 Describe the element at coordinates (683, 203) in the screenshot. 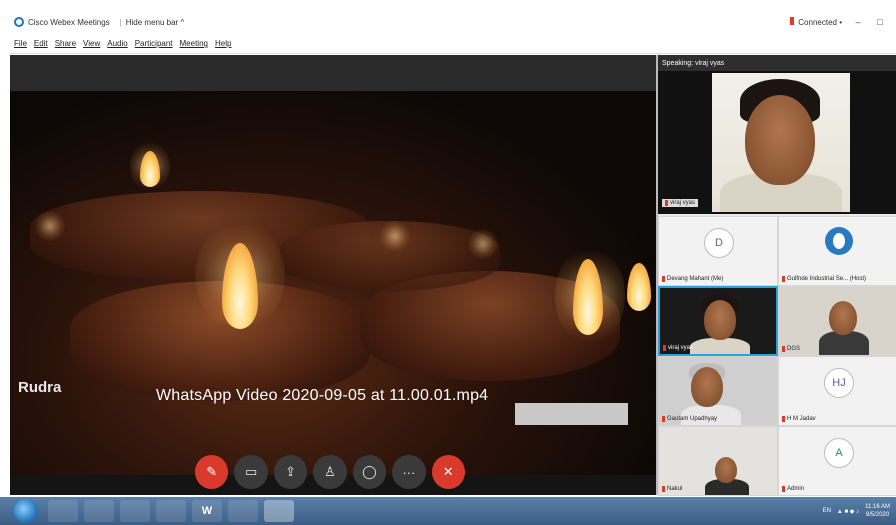

I see `active-speaker-name-label: viraj vyas` at that location.